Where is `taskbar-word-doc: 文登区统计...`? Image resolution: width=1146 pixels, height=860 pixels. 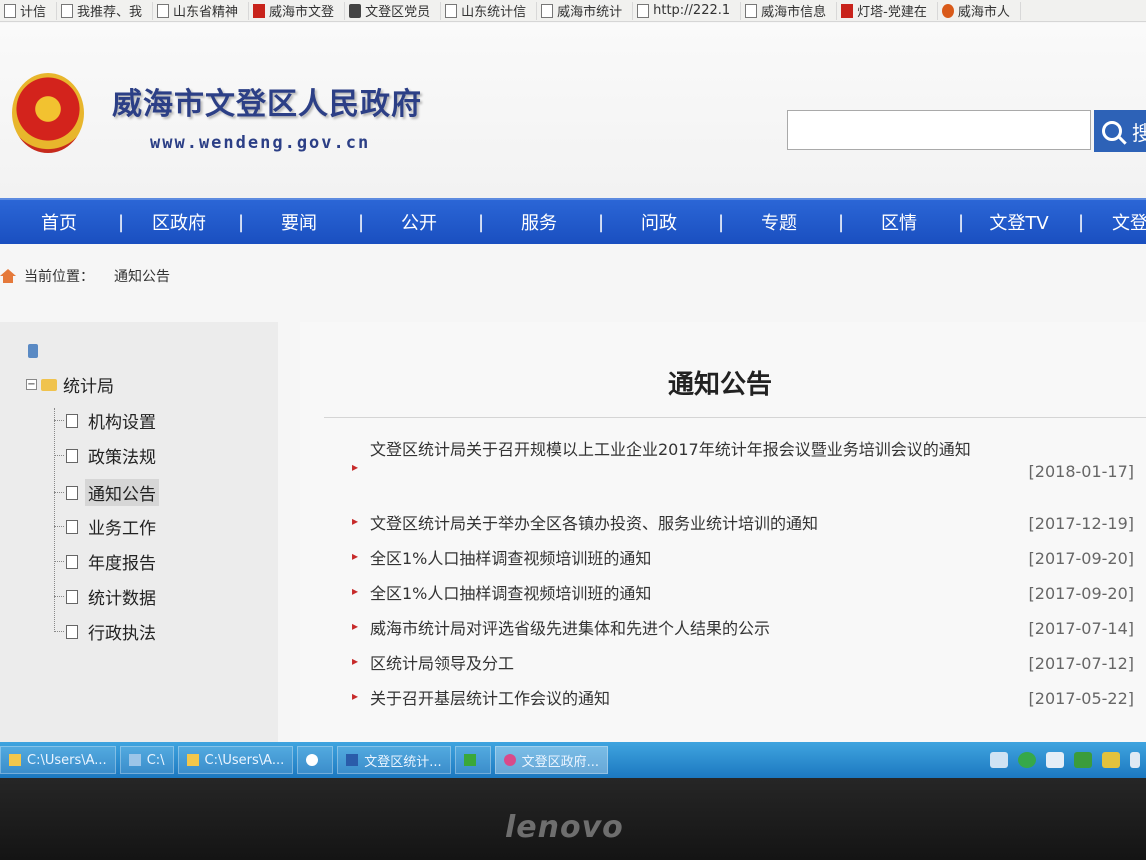
taskbar-word-doc: 文登区统计... is located at coordinates (394, 760).